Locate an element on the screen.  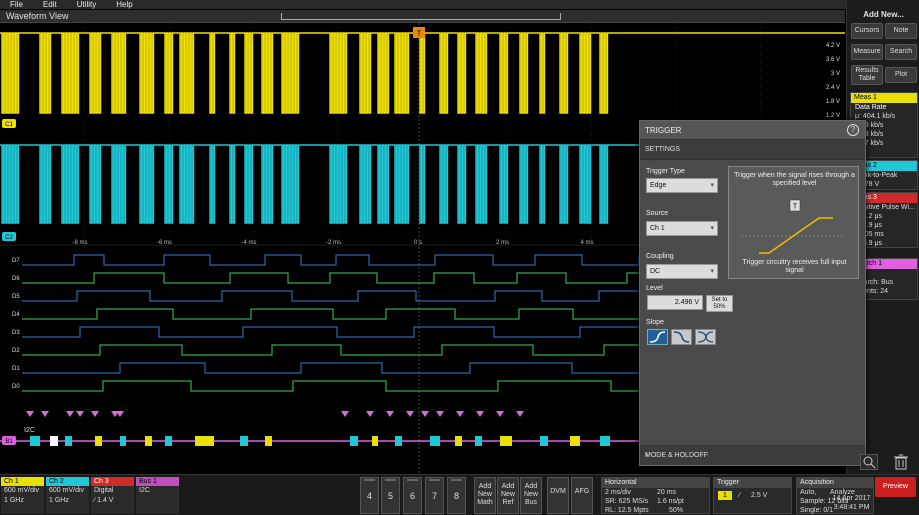
trigger-type-dropdown: Edge ▾ is located at coordinates (682, 185).